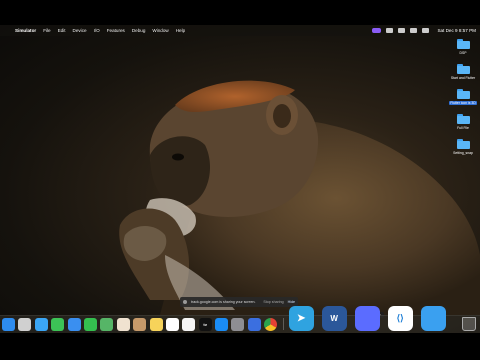  I want to click on menu-edit: Edit, so click(62, 30).